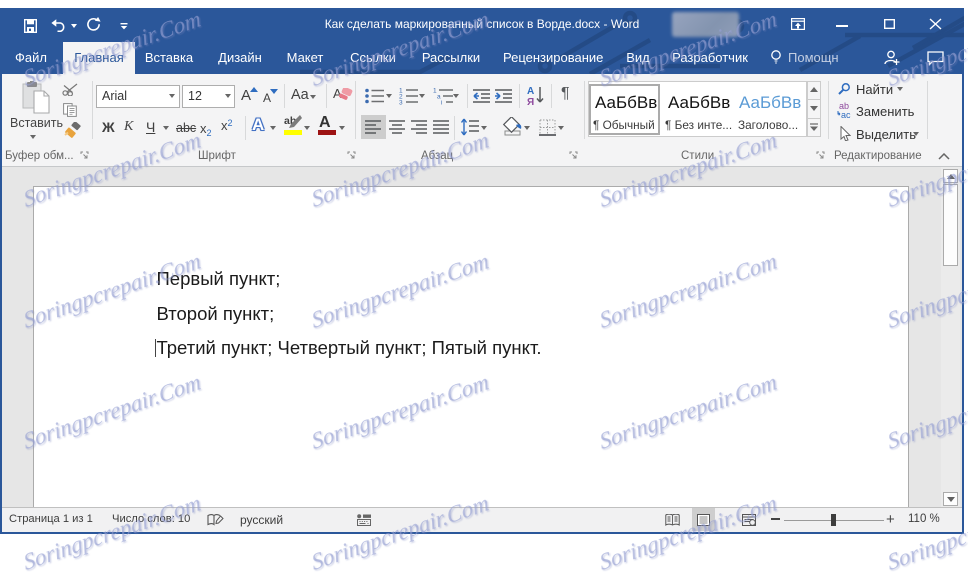 Image resolution: width=968 pixels, height=576 pixels. What do you see at coordinates (846, 114) in the screenshot?
I see `svg-text: ac` at bounding box center [846, 114].